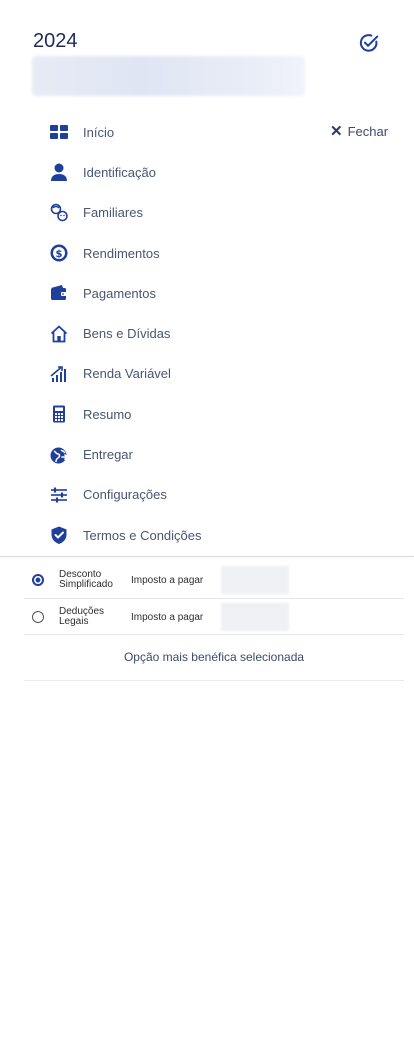 The image size is (414, 1041). Describe the element at coordinates (207, 454) in the screenshot. I see `menu-item-entregar: Entregar` at that location.